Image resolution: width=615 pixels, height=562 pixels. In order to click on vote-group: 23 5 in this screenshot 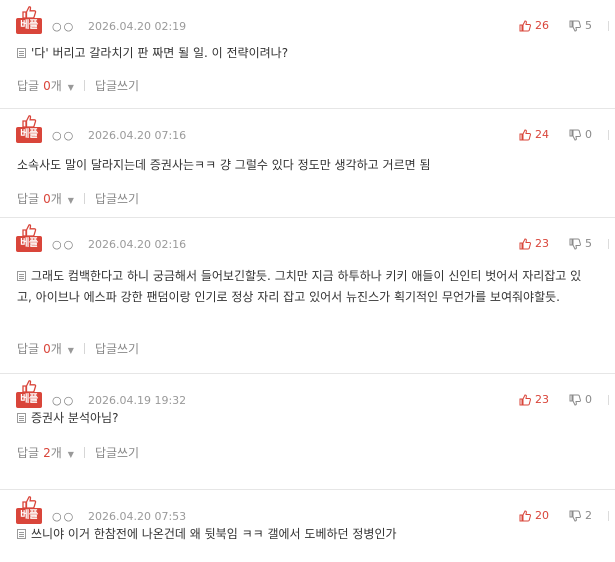, I will do `click(564, 243)`.